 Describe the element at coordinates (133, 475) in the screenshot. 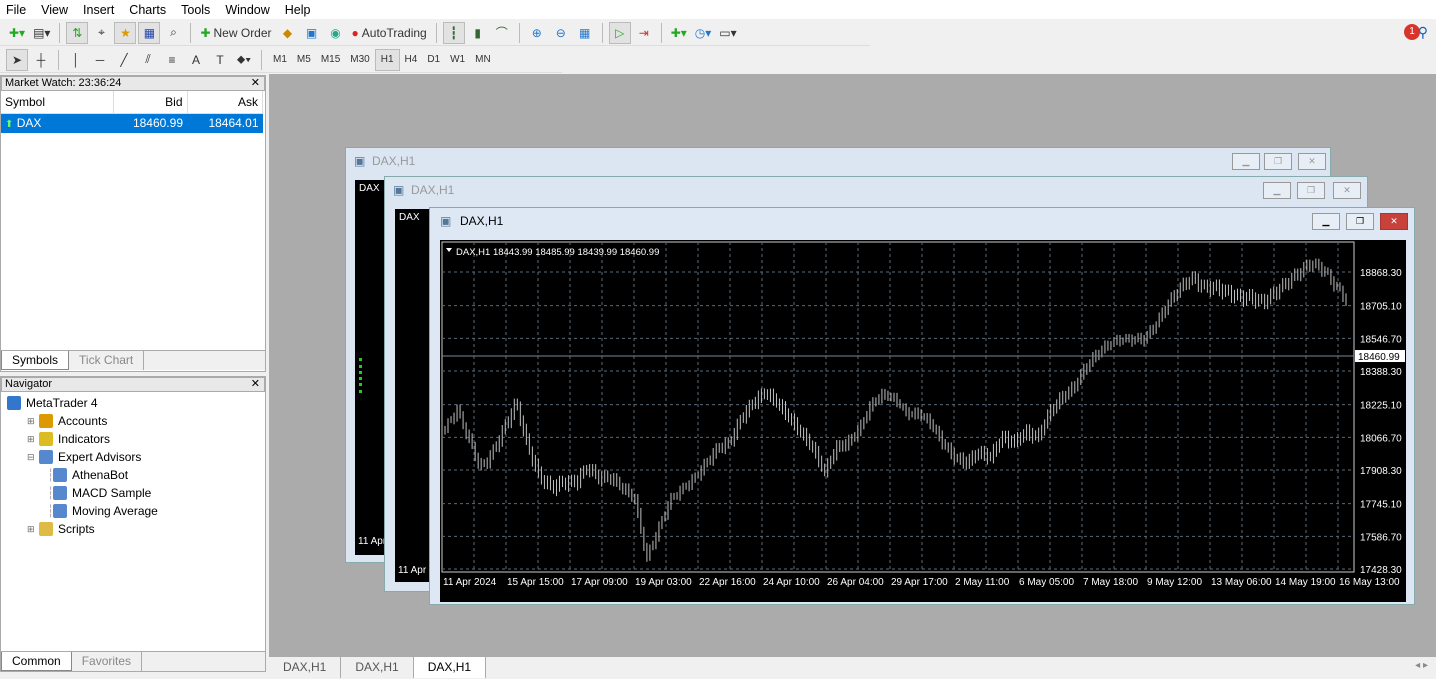

I see `navigator-item: ┆ AthenaBot` at that location.